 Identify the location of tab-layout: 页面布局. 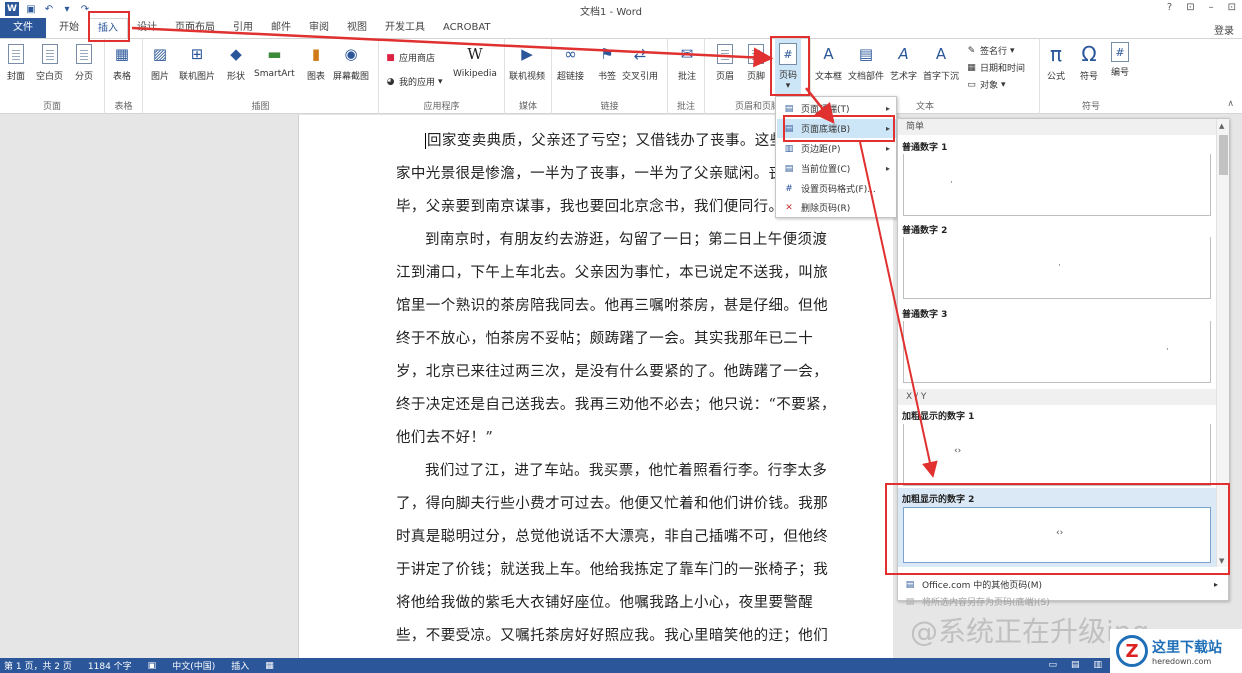
(195, 28).